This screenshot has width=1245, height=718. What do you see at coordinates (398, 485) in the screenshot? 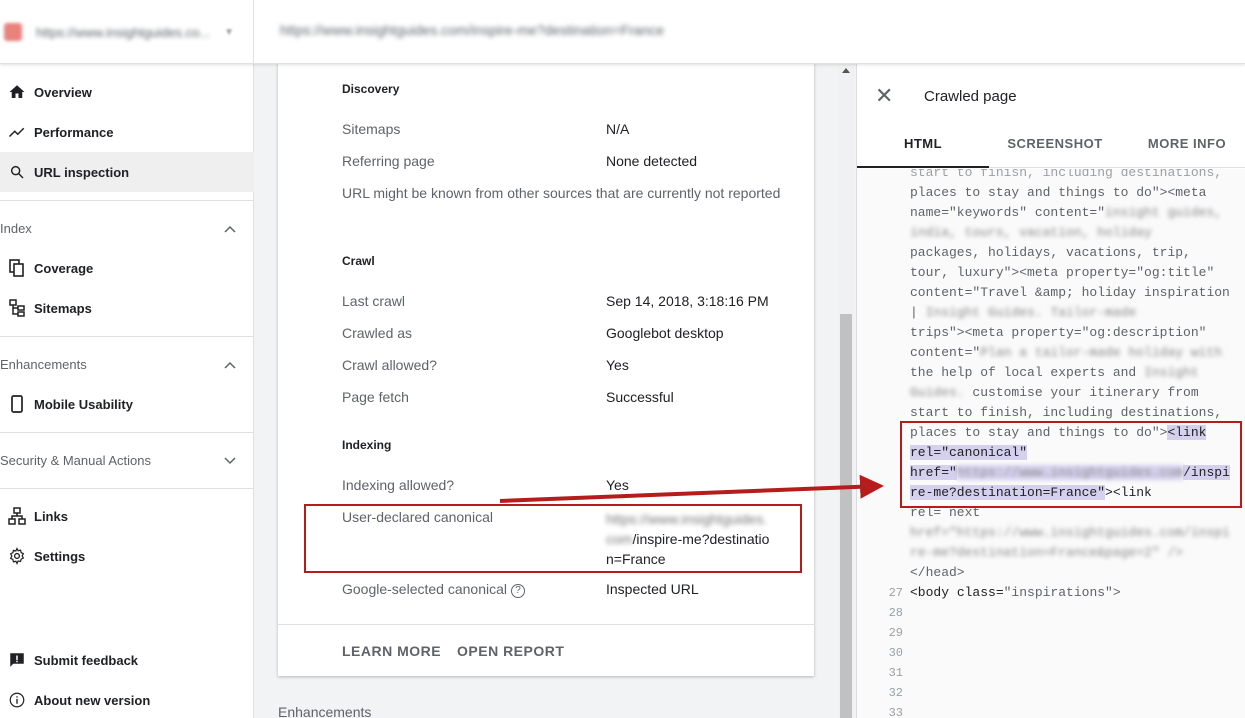
I see `indexing-allowed-label: Indexing allowed?` at bounding box center [398, 485].